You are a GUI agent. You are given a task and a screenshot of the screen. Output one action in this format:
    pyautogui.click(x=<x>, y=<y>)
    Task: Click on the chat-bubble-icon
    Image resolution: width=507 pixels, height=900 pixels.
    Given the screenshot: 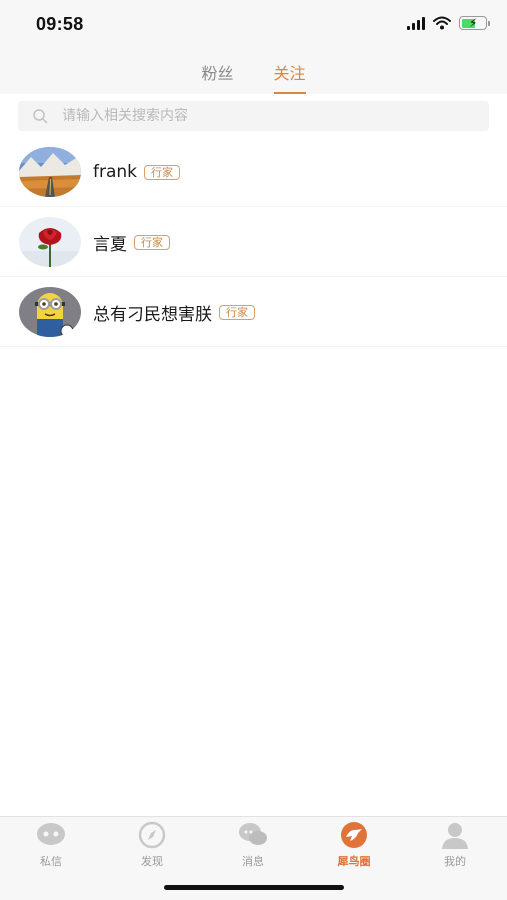 What is the action you would take?
    pyautogui.click(x=51, y=834)
    